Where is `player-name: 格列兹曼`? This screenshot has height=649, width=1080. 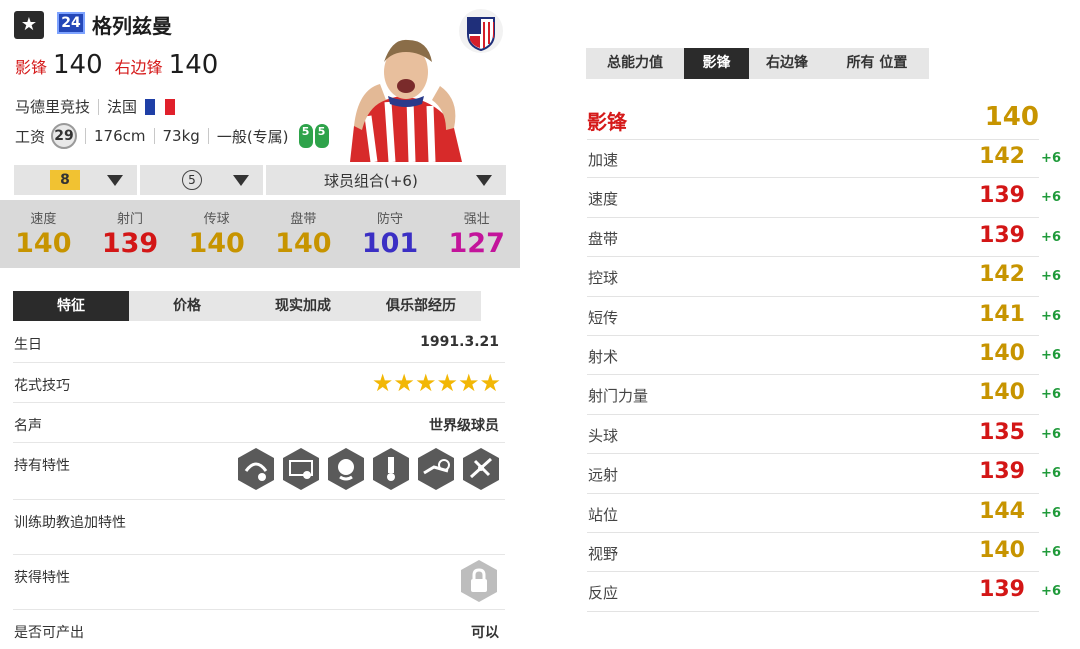 player-name: 格列兹曼 is located at coordinates (132, 26).